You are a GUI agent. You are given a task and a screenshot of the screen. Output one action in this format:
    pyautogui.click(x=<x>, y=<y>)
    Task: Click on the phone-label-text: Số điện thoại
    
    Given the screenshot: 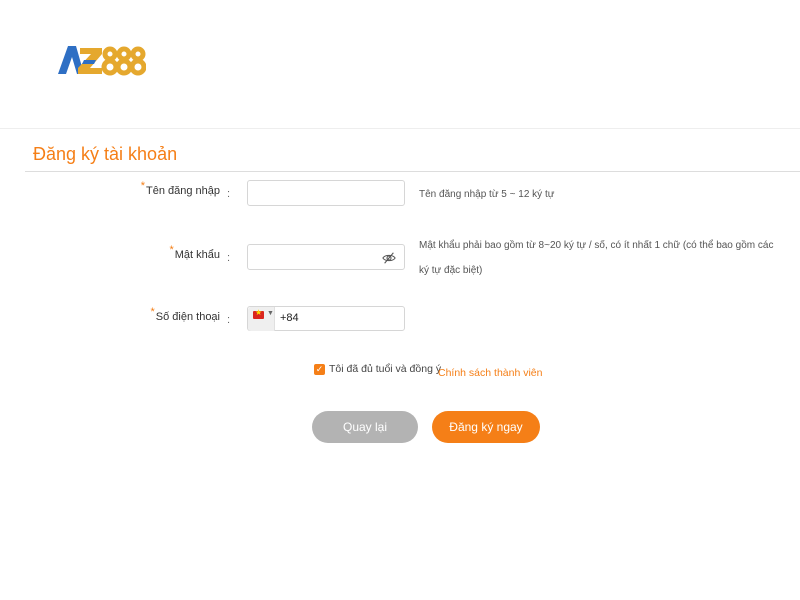 What is the action you would take?
    pyautogui.click(x=187, y=317)
    